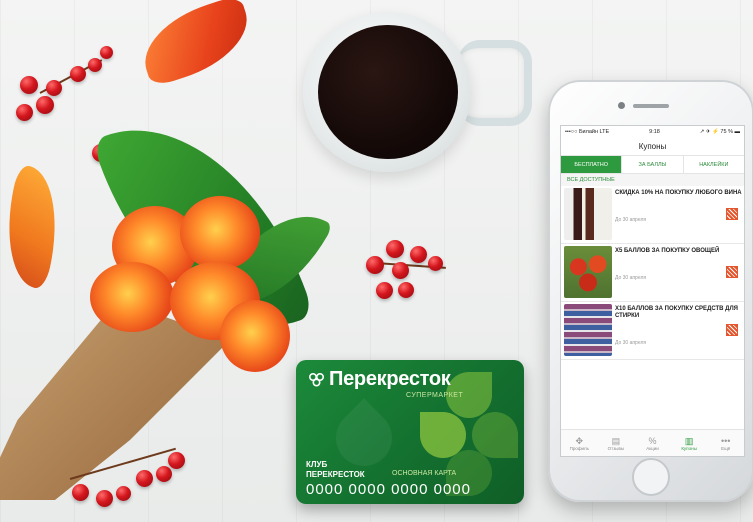 The image size is (753, 522). What do you see at coordinates (678, 193) in the screenshot?
I see `coupon-title: Скидка 10% на покупку любого вина` at bounding box center [678, 193].